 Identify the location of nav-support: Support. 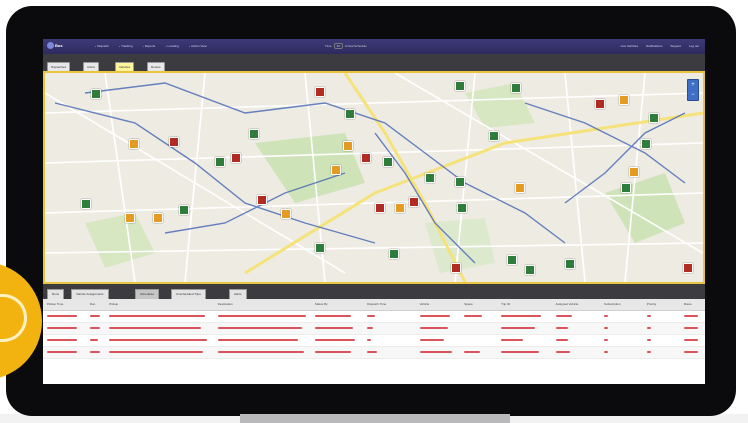
(675, 46).